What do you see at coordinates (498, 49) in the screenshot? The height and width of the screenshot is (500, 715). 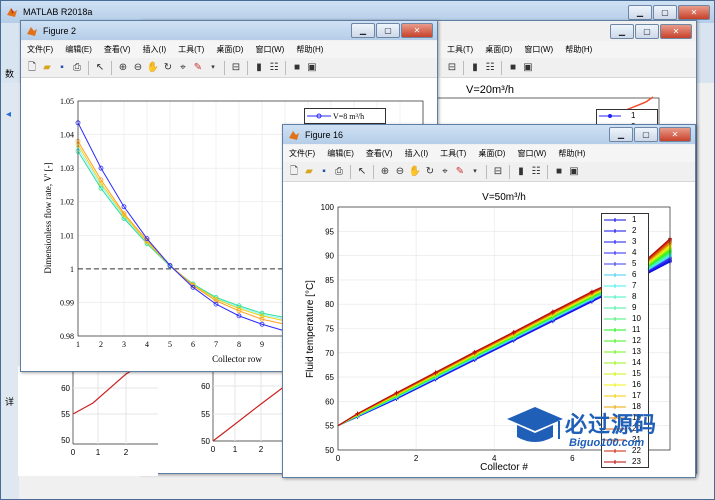 I see `back-menu-desktop: 桌面(D)` at bounding box center [498, 49].